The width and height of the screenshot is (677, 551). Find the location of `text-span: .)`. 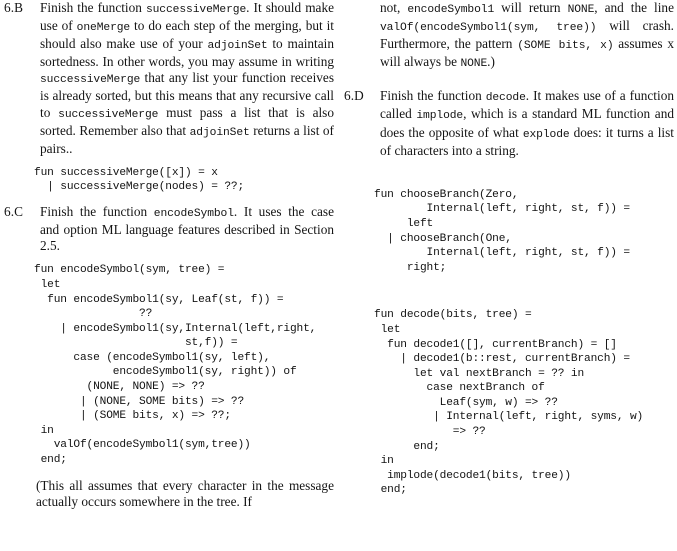

text-span: .) is located at coordinates (491, 62).